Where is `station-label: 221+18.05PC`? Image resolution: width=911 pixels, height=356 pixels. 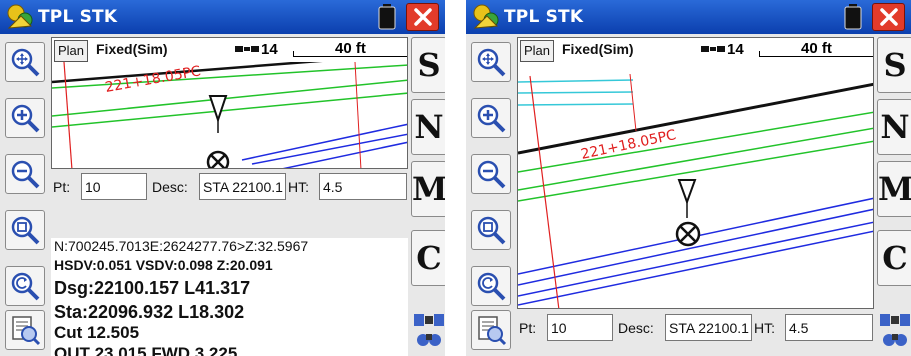 station-label: 221+18.05PC is located at coordinates (153, 79).